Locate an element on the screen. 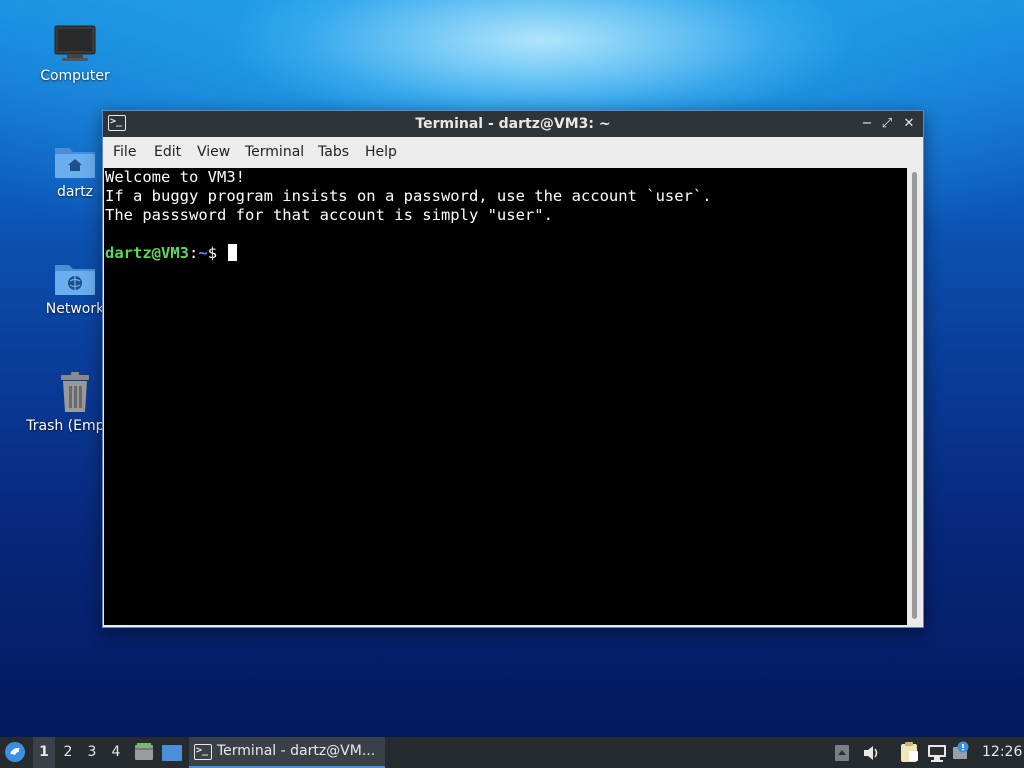 Image resolution: width=1024 pixels, height=768 pixels. tray-up-arrow-icon is located at coordinates (842, 753).